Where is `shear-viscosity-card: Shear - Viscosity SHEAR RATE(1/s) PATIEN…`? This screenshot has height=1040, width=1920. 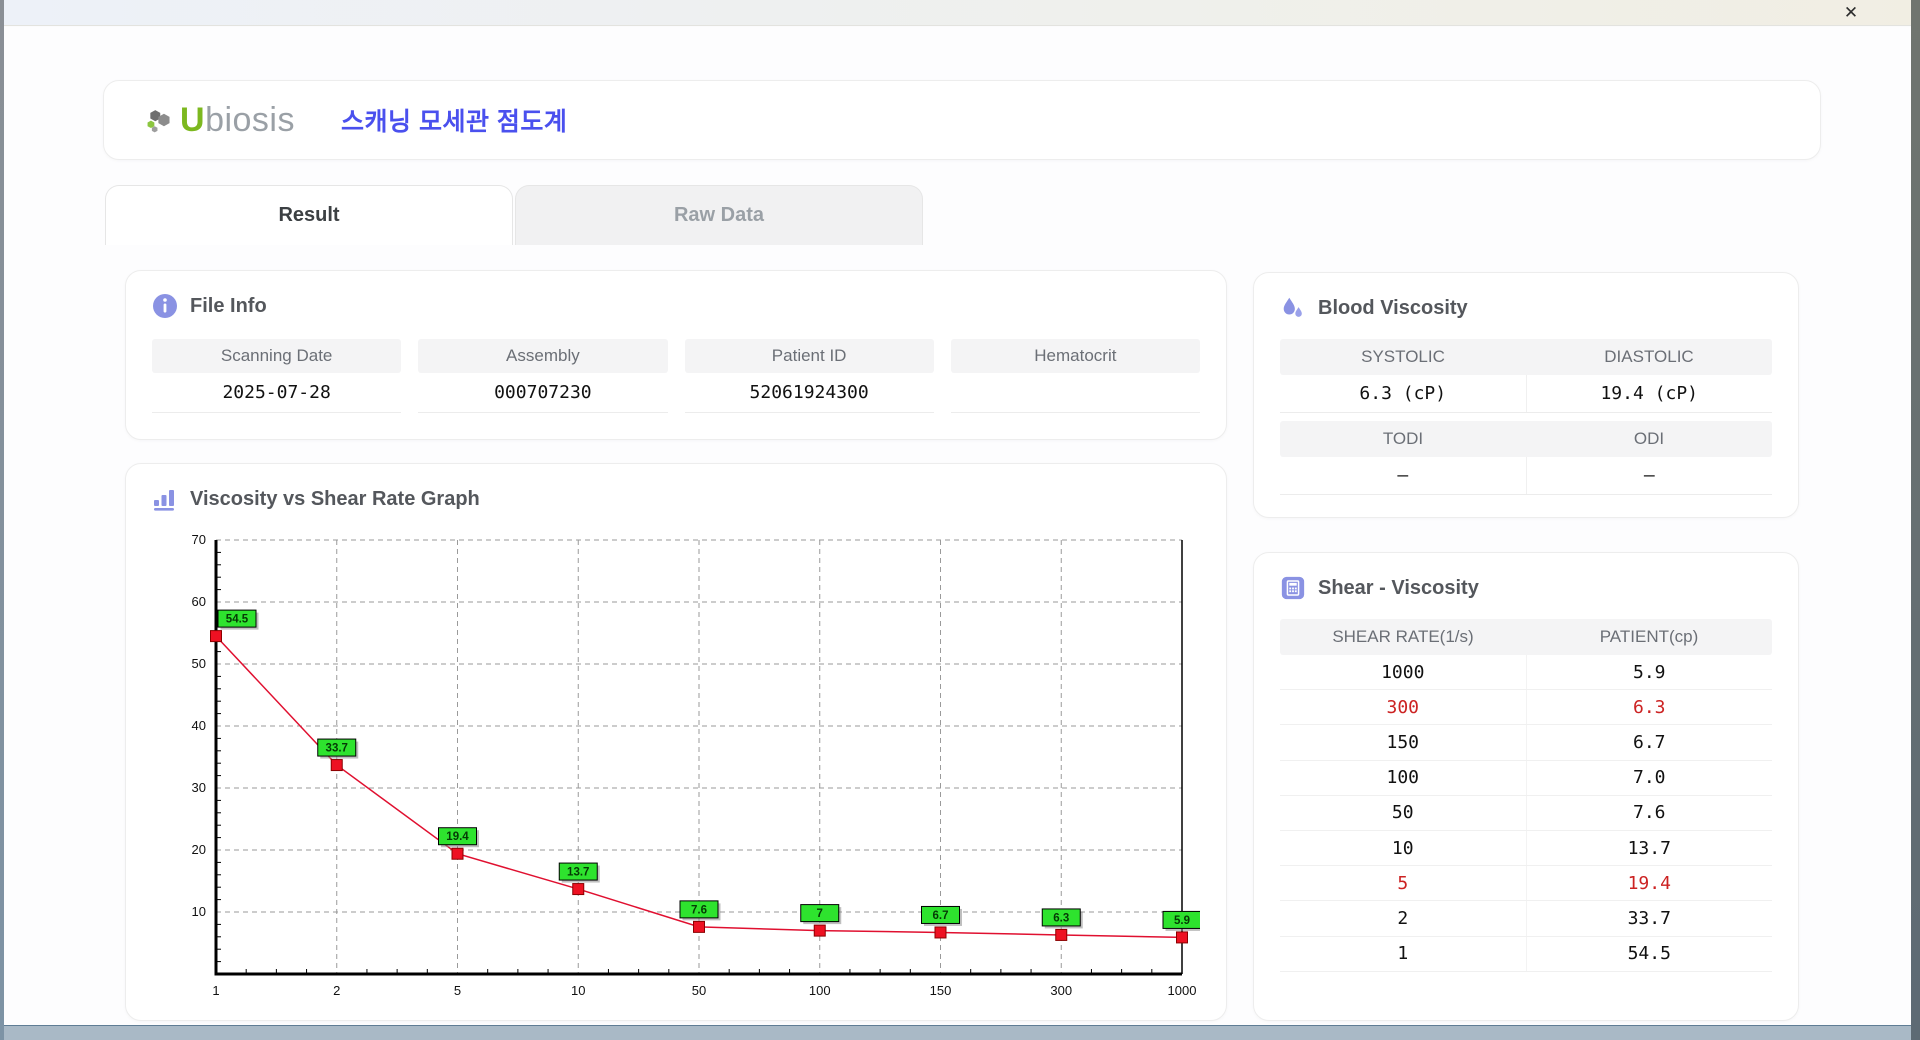 shear-viscosity-card: Shear - Viscosity SHEAR RATE(1/s) PATIEN… is located at coordinates (1526, 786).